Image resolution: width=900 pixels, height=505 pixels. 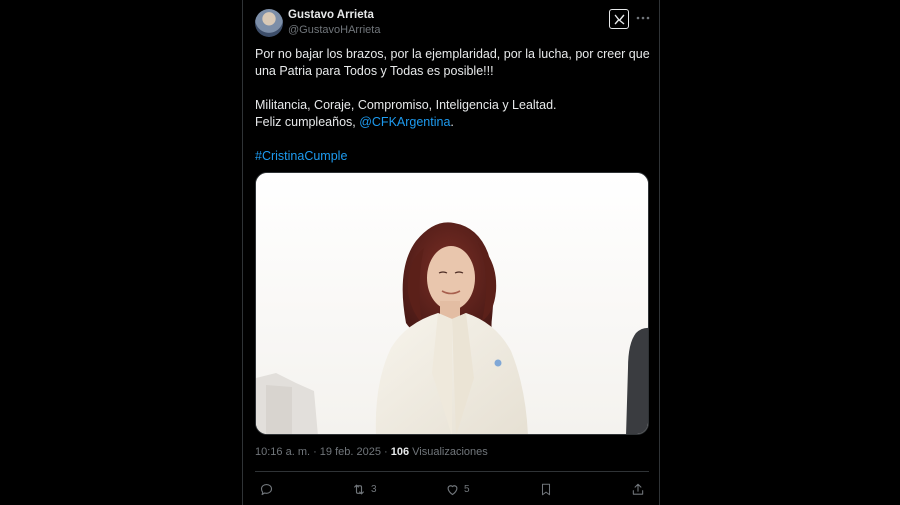 What do you see at coordinates (331, 15) in the screenshot?
I see `author-name: Gustavo Arrieta` at bounding box center [331, 15].